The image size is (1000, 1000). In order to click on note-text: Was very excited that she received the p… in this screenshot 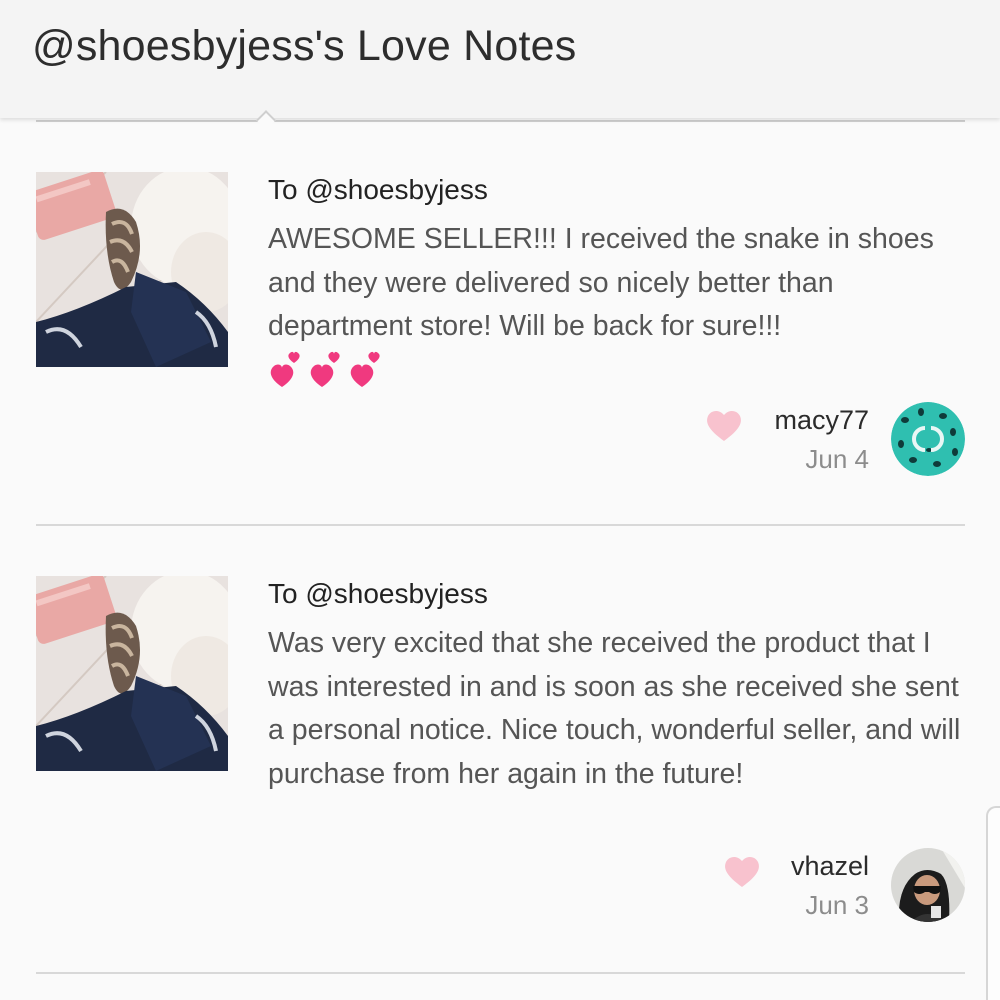, I will do `click(614, 708)`.